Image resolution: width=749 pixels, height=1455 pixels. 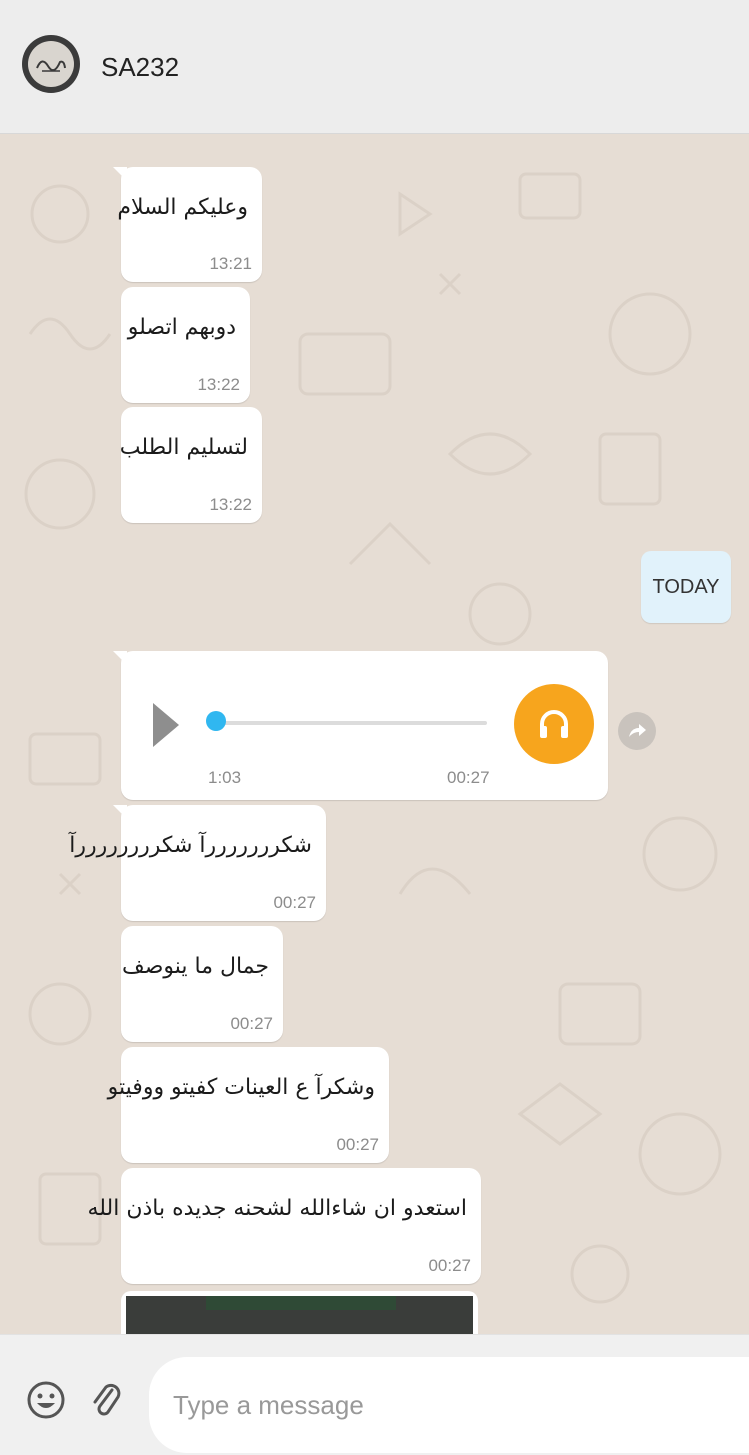 What do you see at coordinates (190, 465) in the screenshot?
I see `message-bubble: لتسليم الطلب 13:22` at bounding box center [190, 465].